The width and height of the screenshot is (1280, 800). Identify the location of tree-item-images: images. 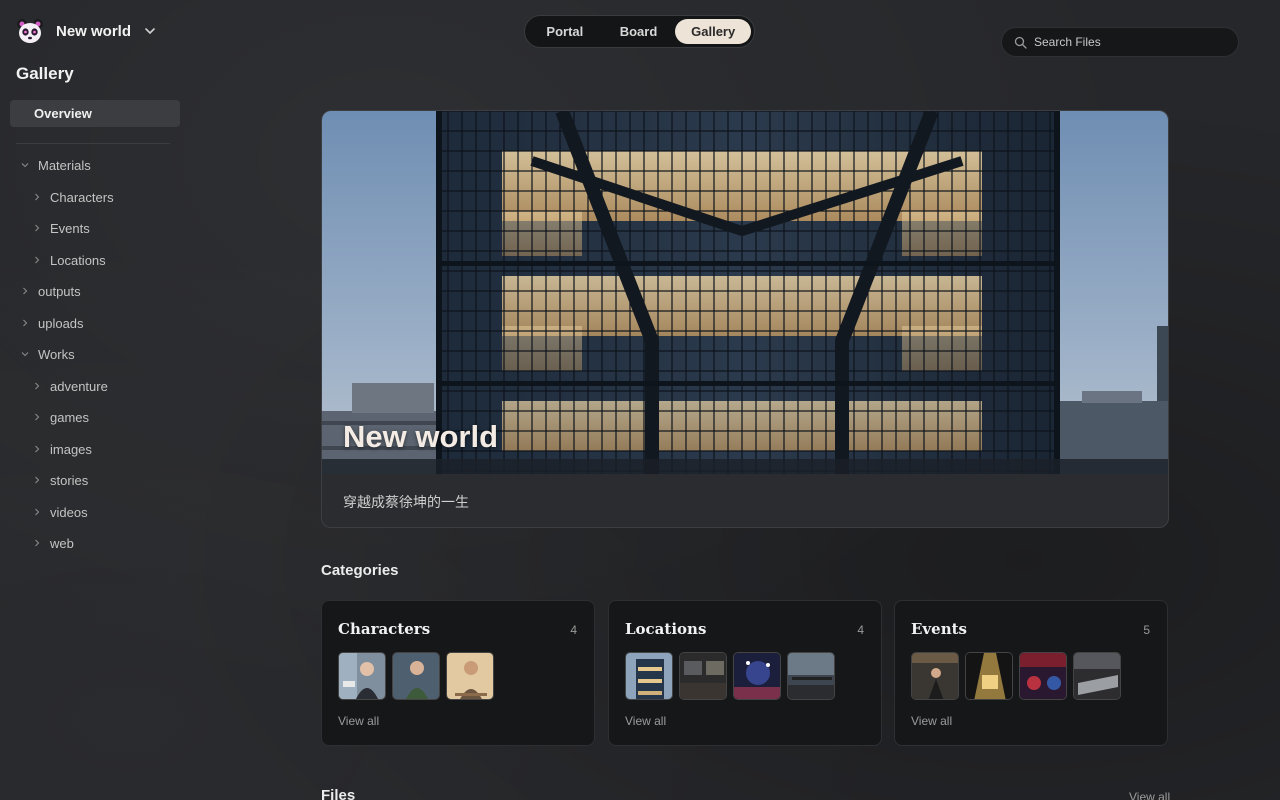
(62, 449).